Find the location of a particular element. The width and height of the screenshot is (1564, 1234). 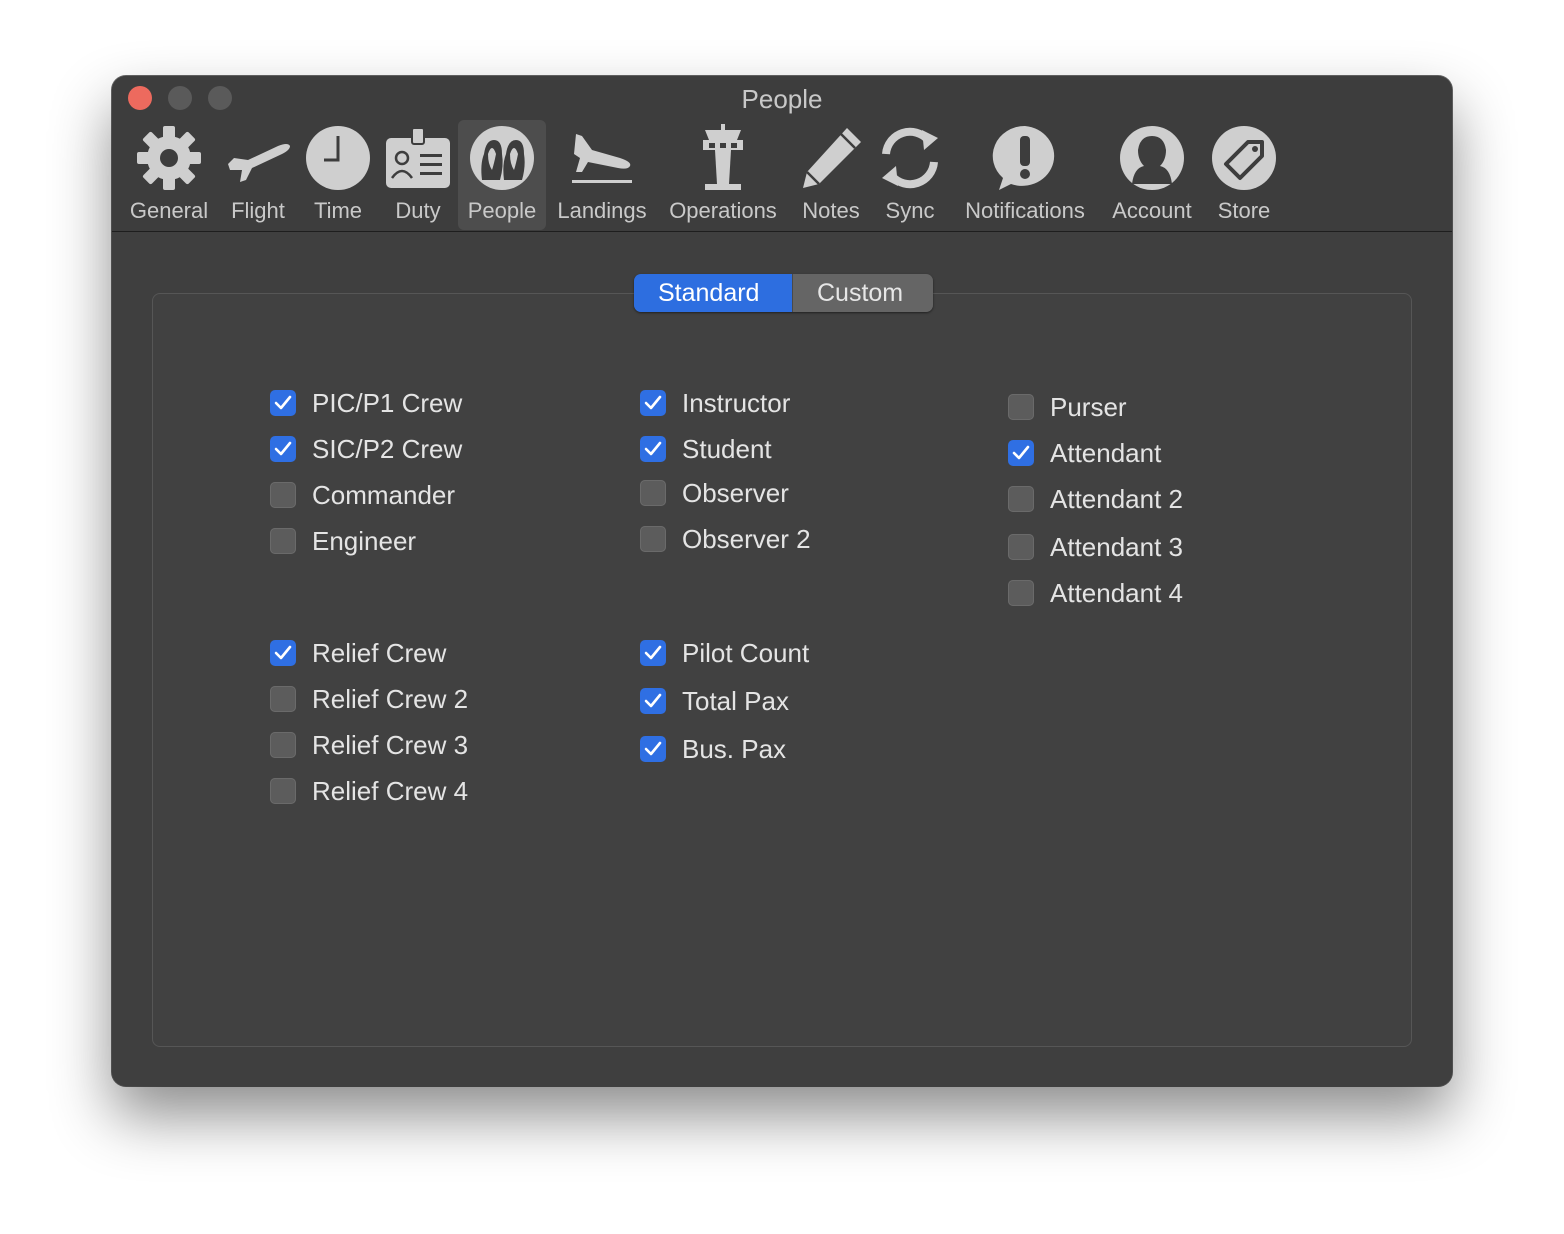

tab-notes: Notes is located at coordinates (831, 175).